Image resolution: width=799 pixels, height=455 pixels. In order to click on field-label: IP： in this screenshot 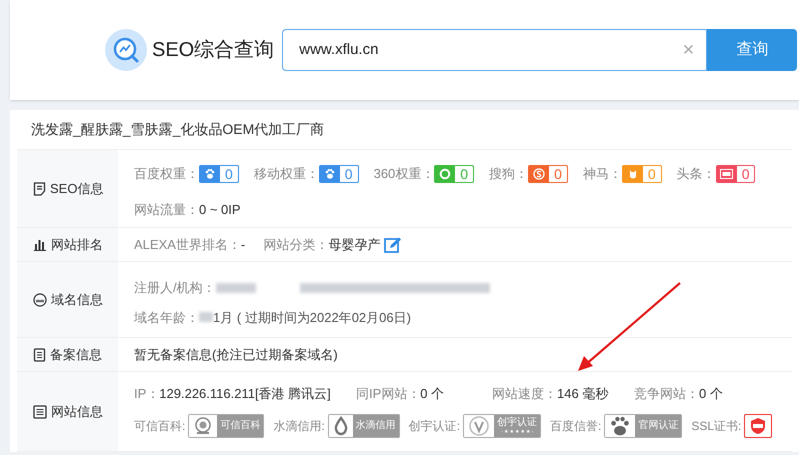, I will do `click(147, 394)`.